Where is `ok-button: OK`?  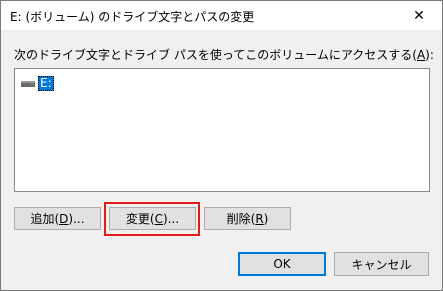
ok-button: OK is located at coordinates (282, 264).